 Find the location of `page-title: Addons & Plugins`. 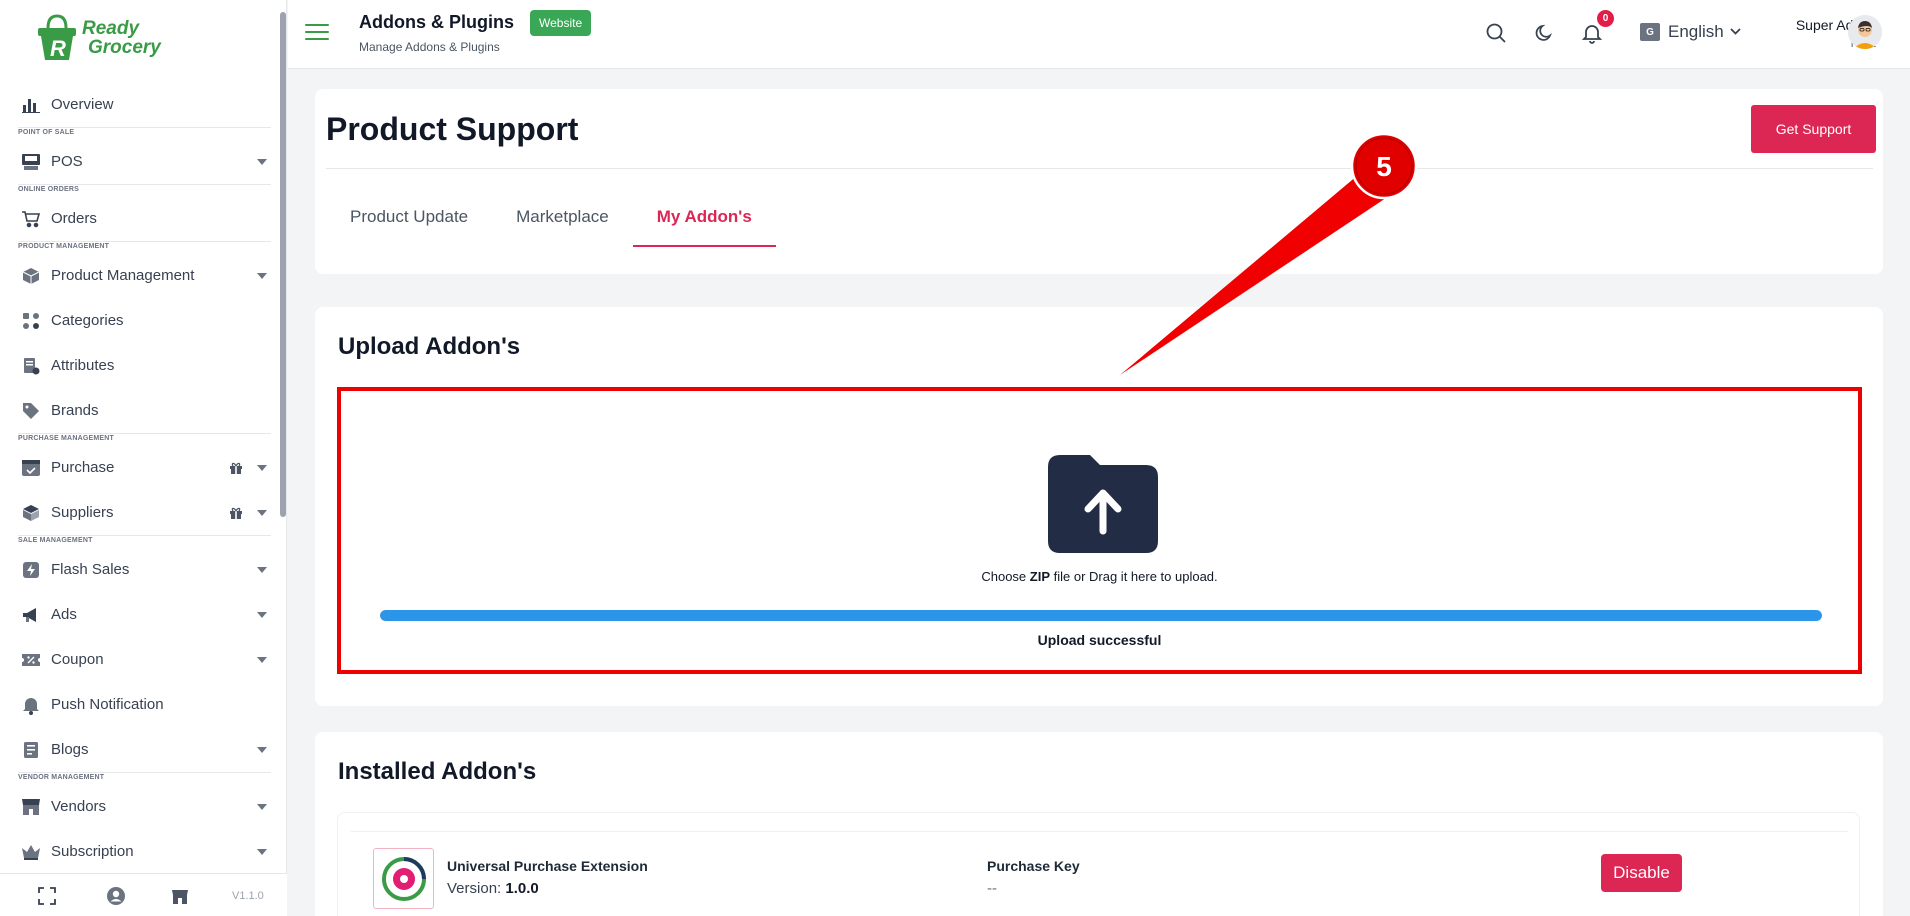

page-title: Addons & Plugins is located at coordinates (436, 22).